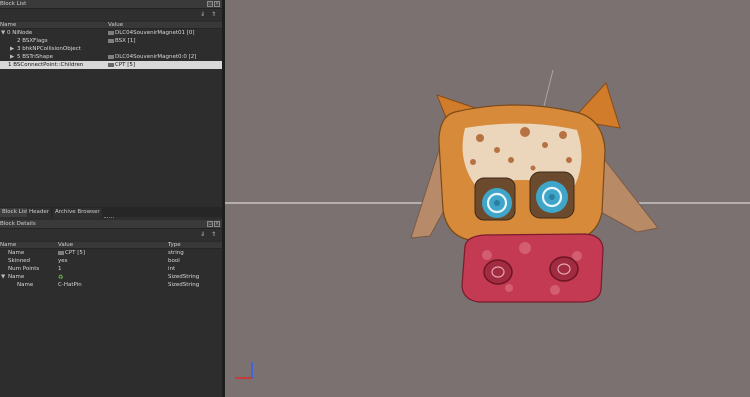 The height and width of the screenshot is (397, 750). Describe the element at coordinates (111, 261) in the screenshot. I see `detail-row: Skinned yes bool` at that location.